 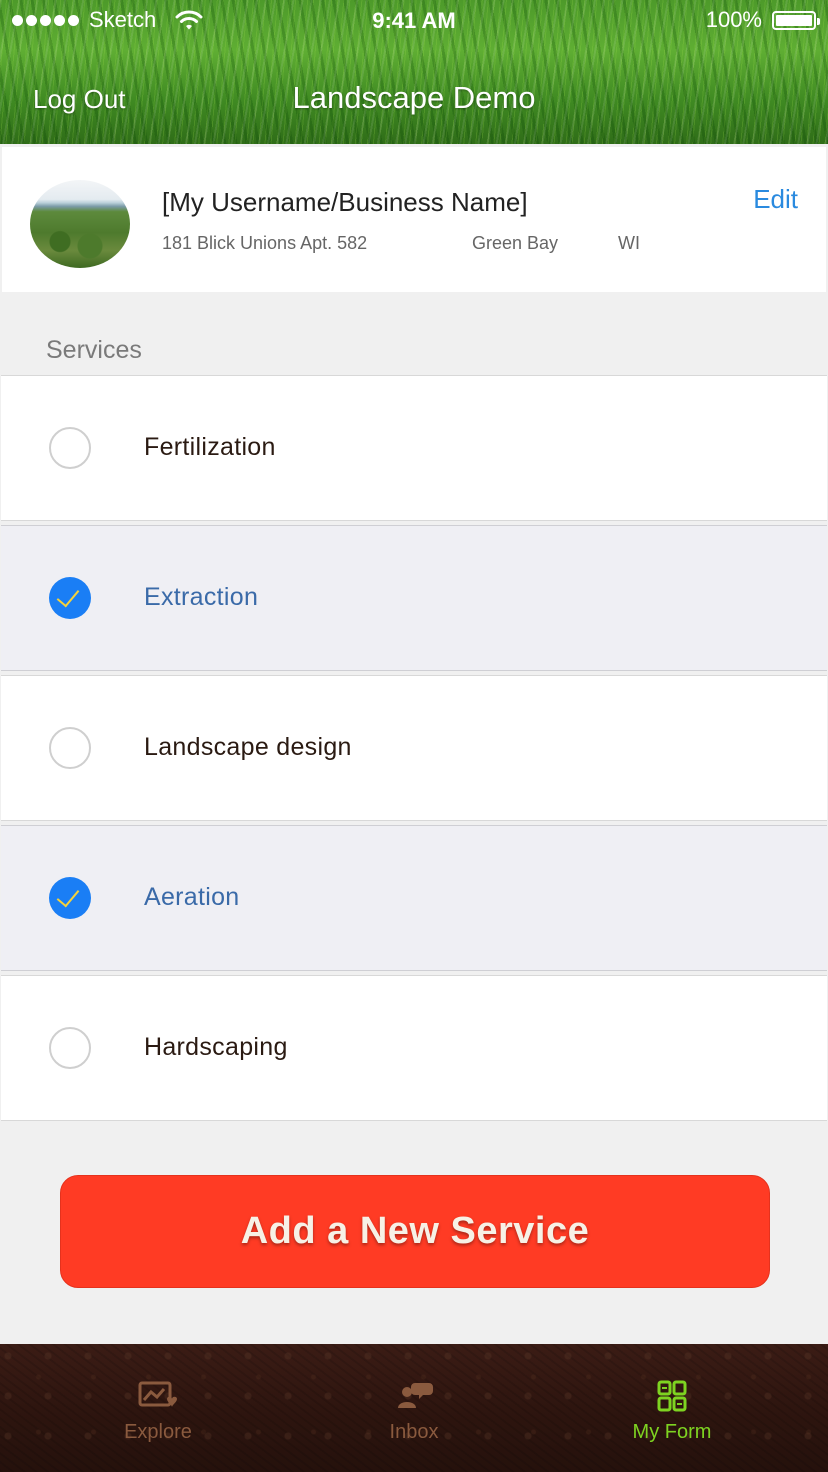 What do you see at coordinates (414, 1432) in the screenshot?
I see `tab-label: Inbox` at bounding box center [414, 1432].